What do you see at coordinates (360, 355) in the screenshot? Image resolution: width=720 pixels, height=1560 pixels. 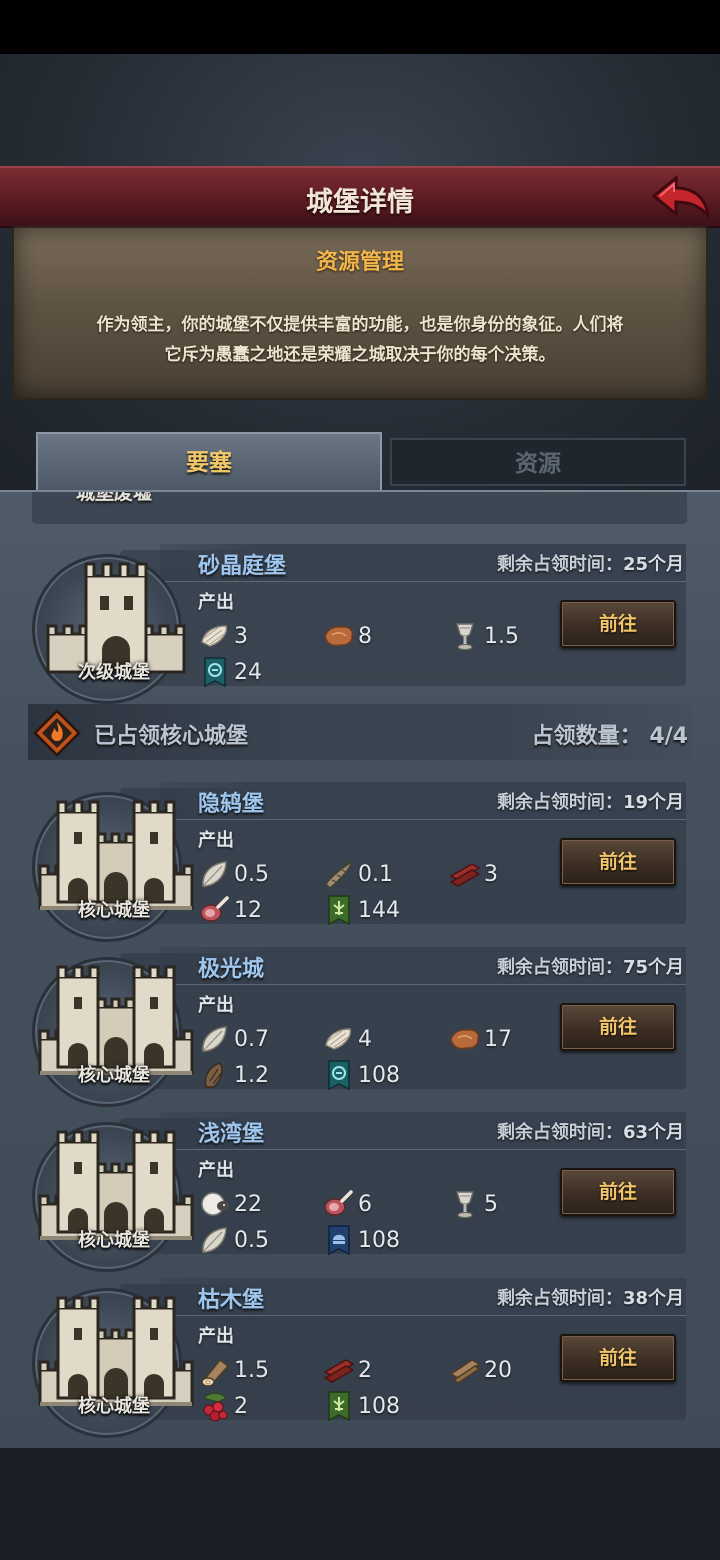 I see `info-desc-line-2: 它斥为愚蠢之地还是荣耀之城取决于你的每个决策。` at bounding box center [360, 355].